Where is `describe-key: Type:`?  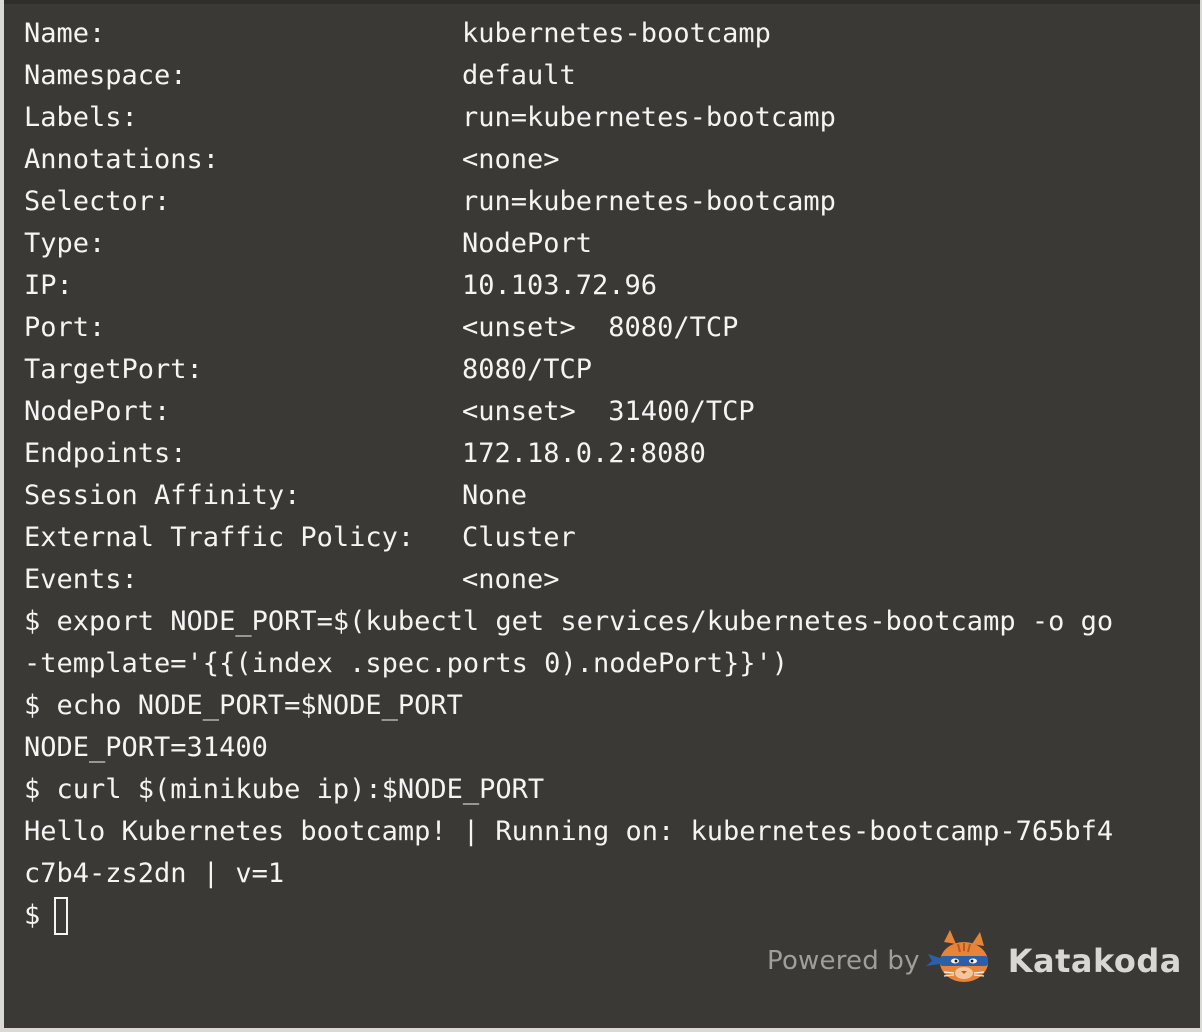 describe-key: Type: is located at coordinates (65, 243).